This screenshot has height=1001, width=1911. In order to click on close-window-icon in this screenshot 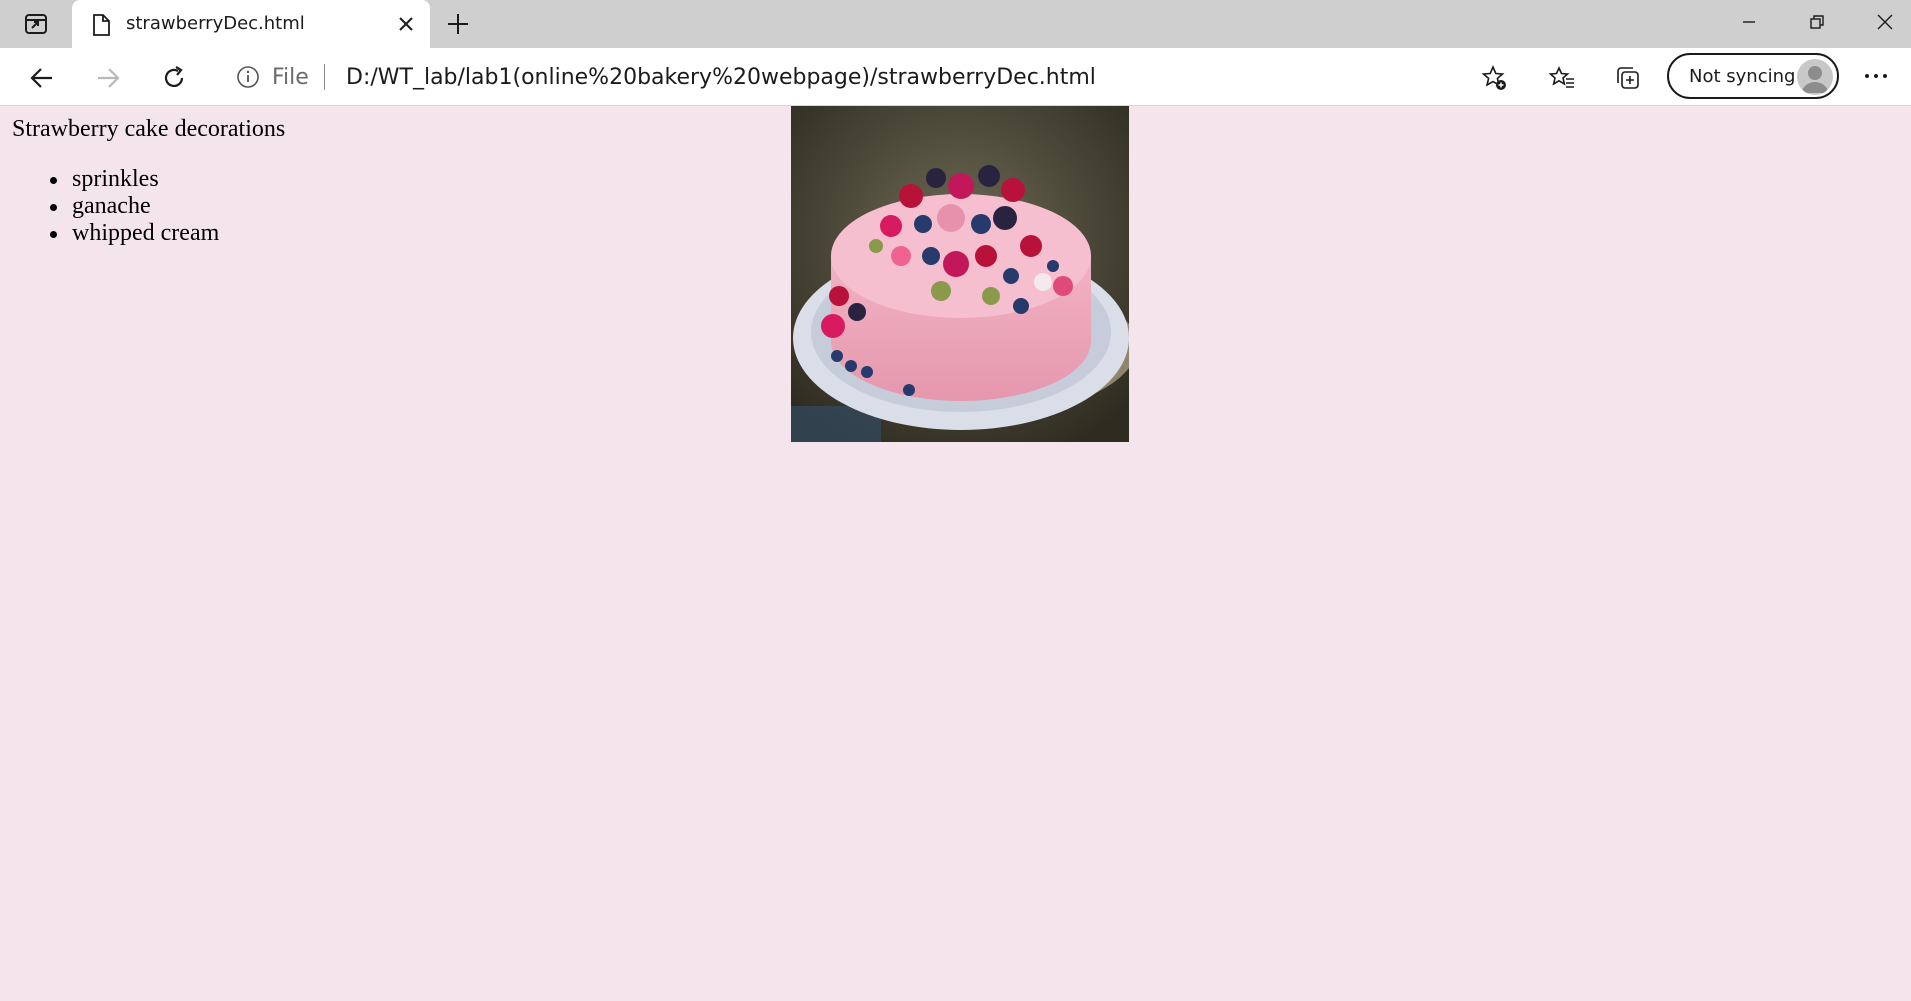, I will do `click(1885, 22)`.